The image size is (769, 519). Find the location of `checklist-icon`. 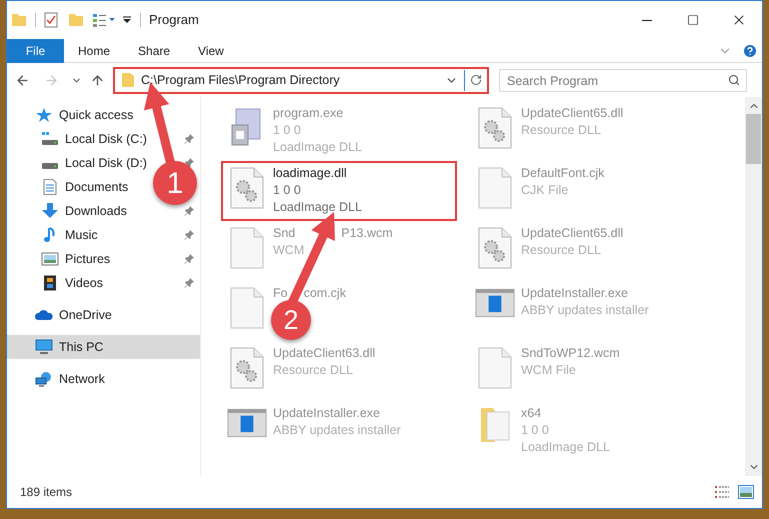

checklist-icon is located at coordinates (51, 20).